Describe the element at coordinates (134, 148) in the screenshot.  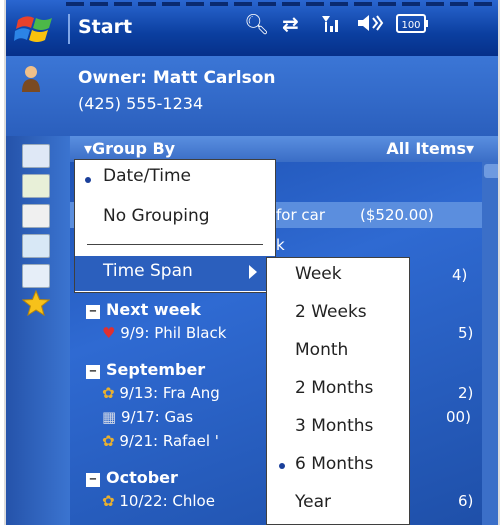
I see `group-by-label: Group By` at that location.